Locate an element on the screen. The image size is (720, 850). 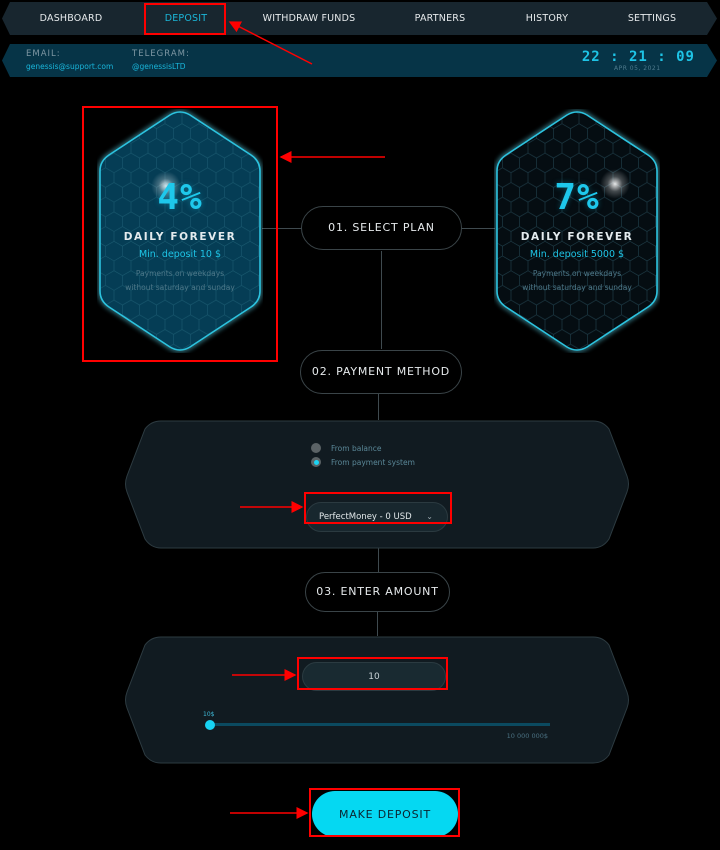
amount-panel: 10$ 10 000 000$ is located at coordinates (377, 700).